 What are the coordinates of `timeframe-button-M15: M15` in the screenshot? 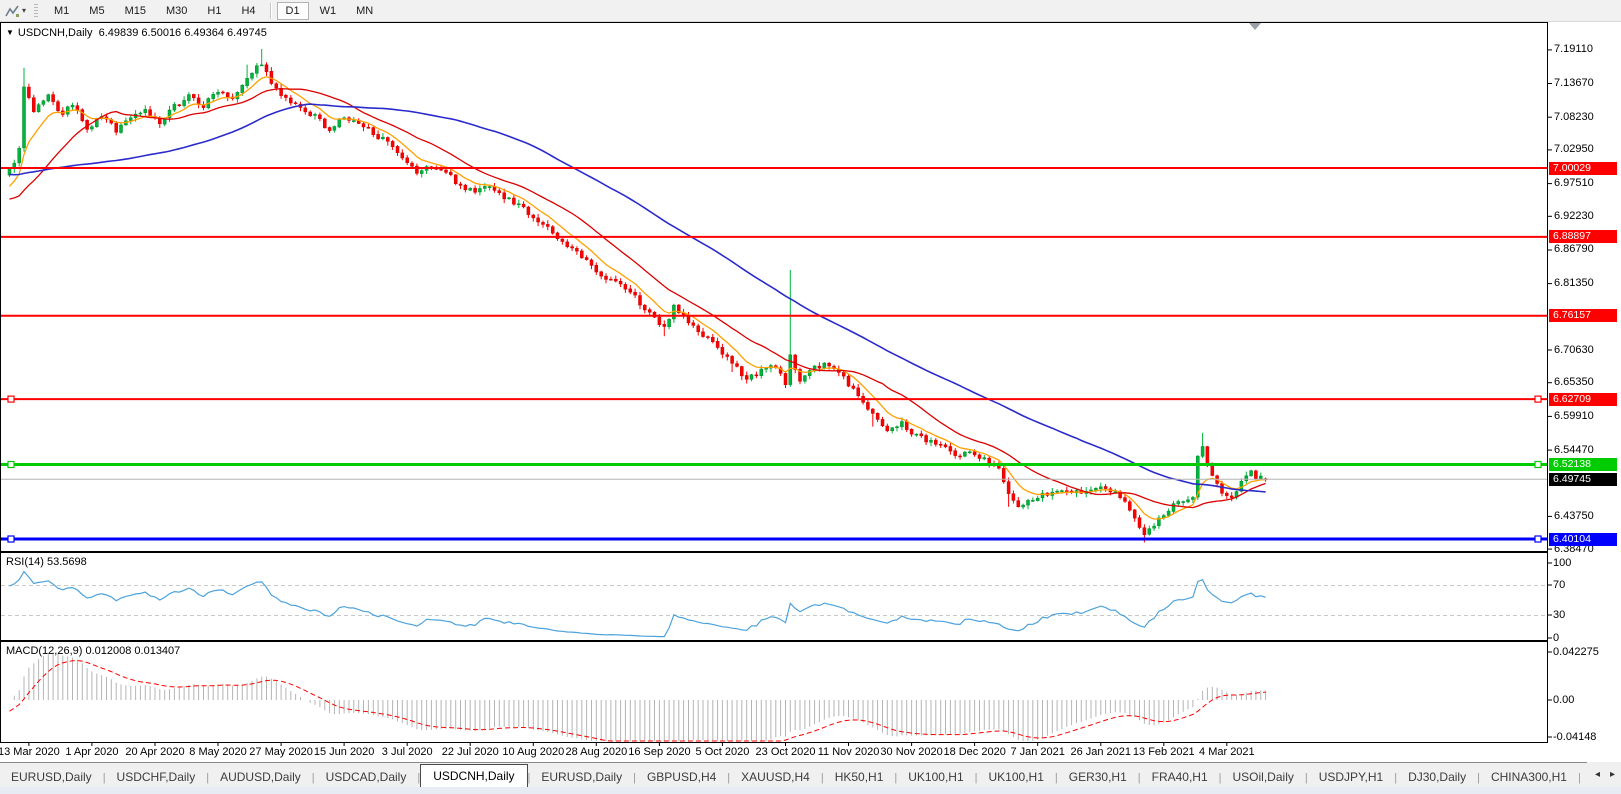 It's located at (135, 11).